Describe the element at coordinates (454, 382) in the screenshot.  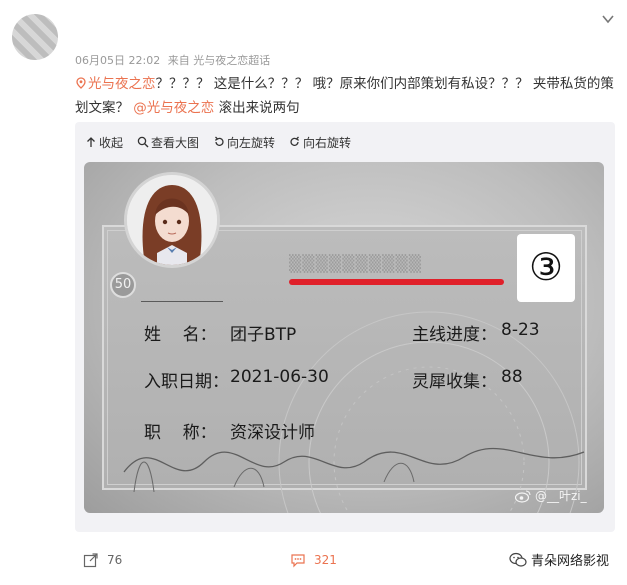
I see `inspiration-label: 灵犀收集：` at that location.